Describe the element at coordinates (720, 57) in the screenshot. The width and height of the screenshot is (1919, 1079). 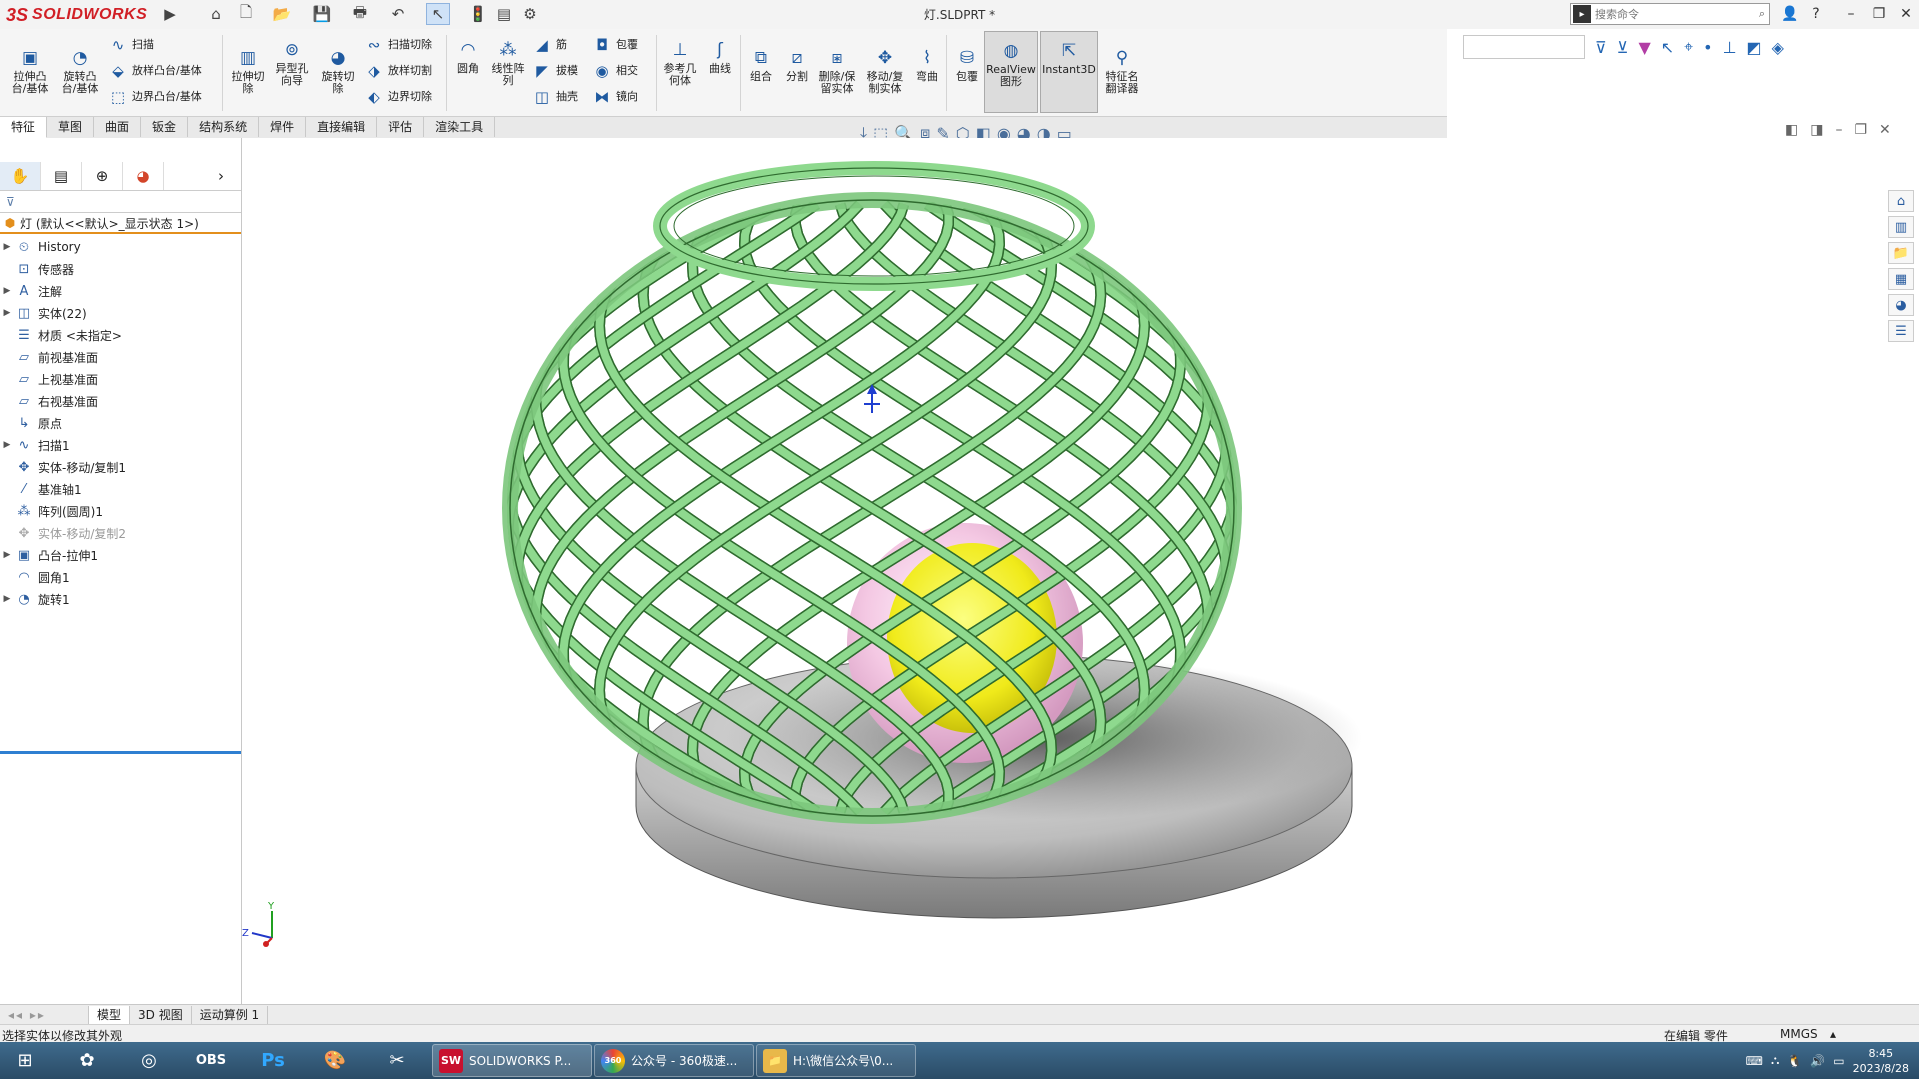
I see `curves-button: ʃ 曲线` at that location.